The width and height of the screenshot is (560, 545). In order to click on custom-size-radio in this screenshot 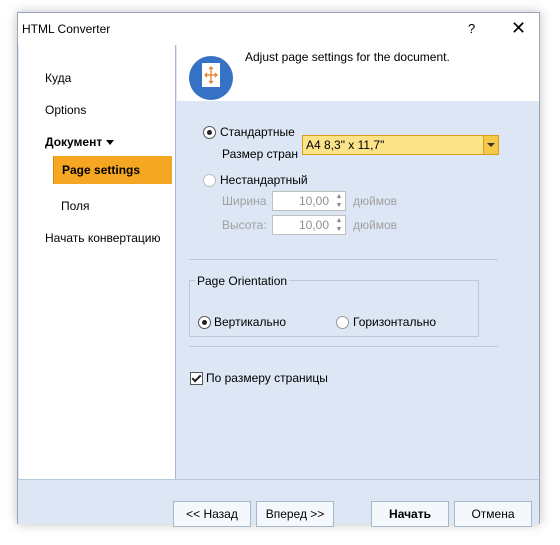, I will do `click(209, 180)`.